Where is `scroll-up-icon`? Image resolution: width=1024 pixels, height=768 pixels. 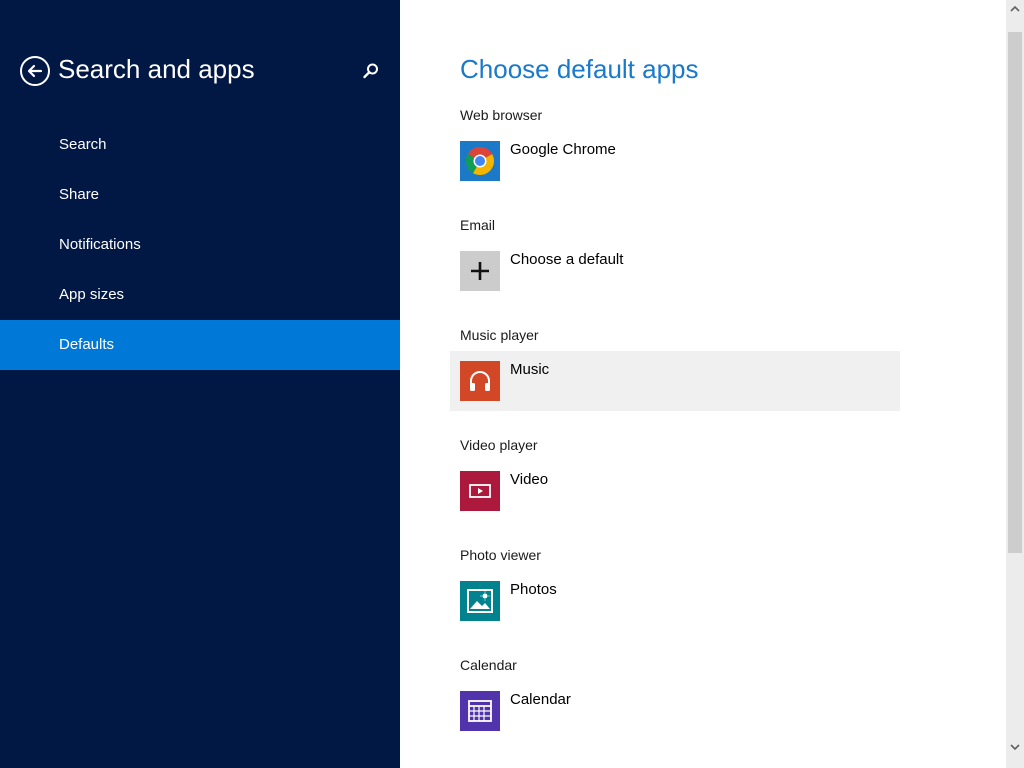
scroll-up-icon is located at coordinates (1015, 9).